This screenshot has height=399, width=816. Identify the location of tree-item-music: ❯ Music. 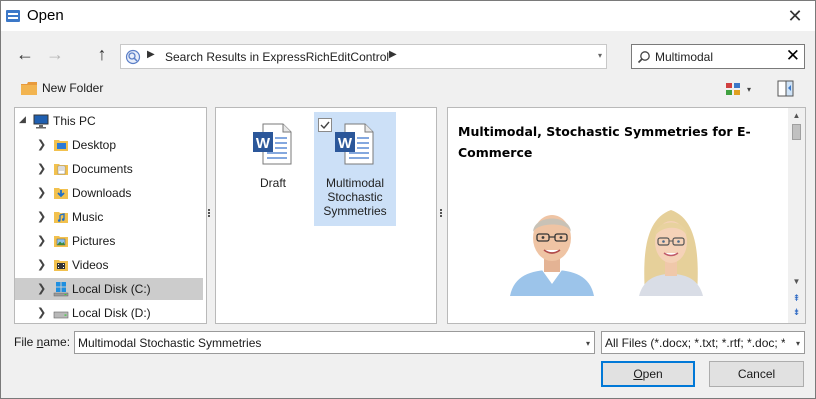
(109, 217).